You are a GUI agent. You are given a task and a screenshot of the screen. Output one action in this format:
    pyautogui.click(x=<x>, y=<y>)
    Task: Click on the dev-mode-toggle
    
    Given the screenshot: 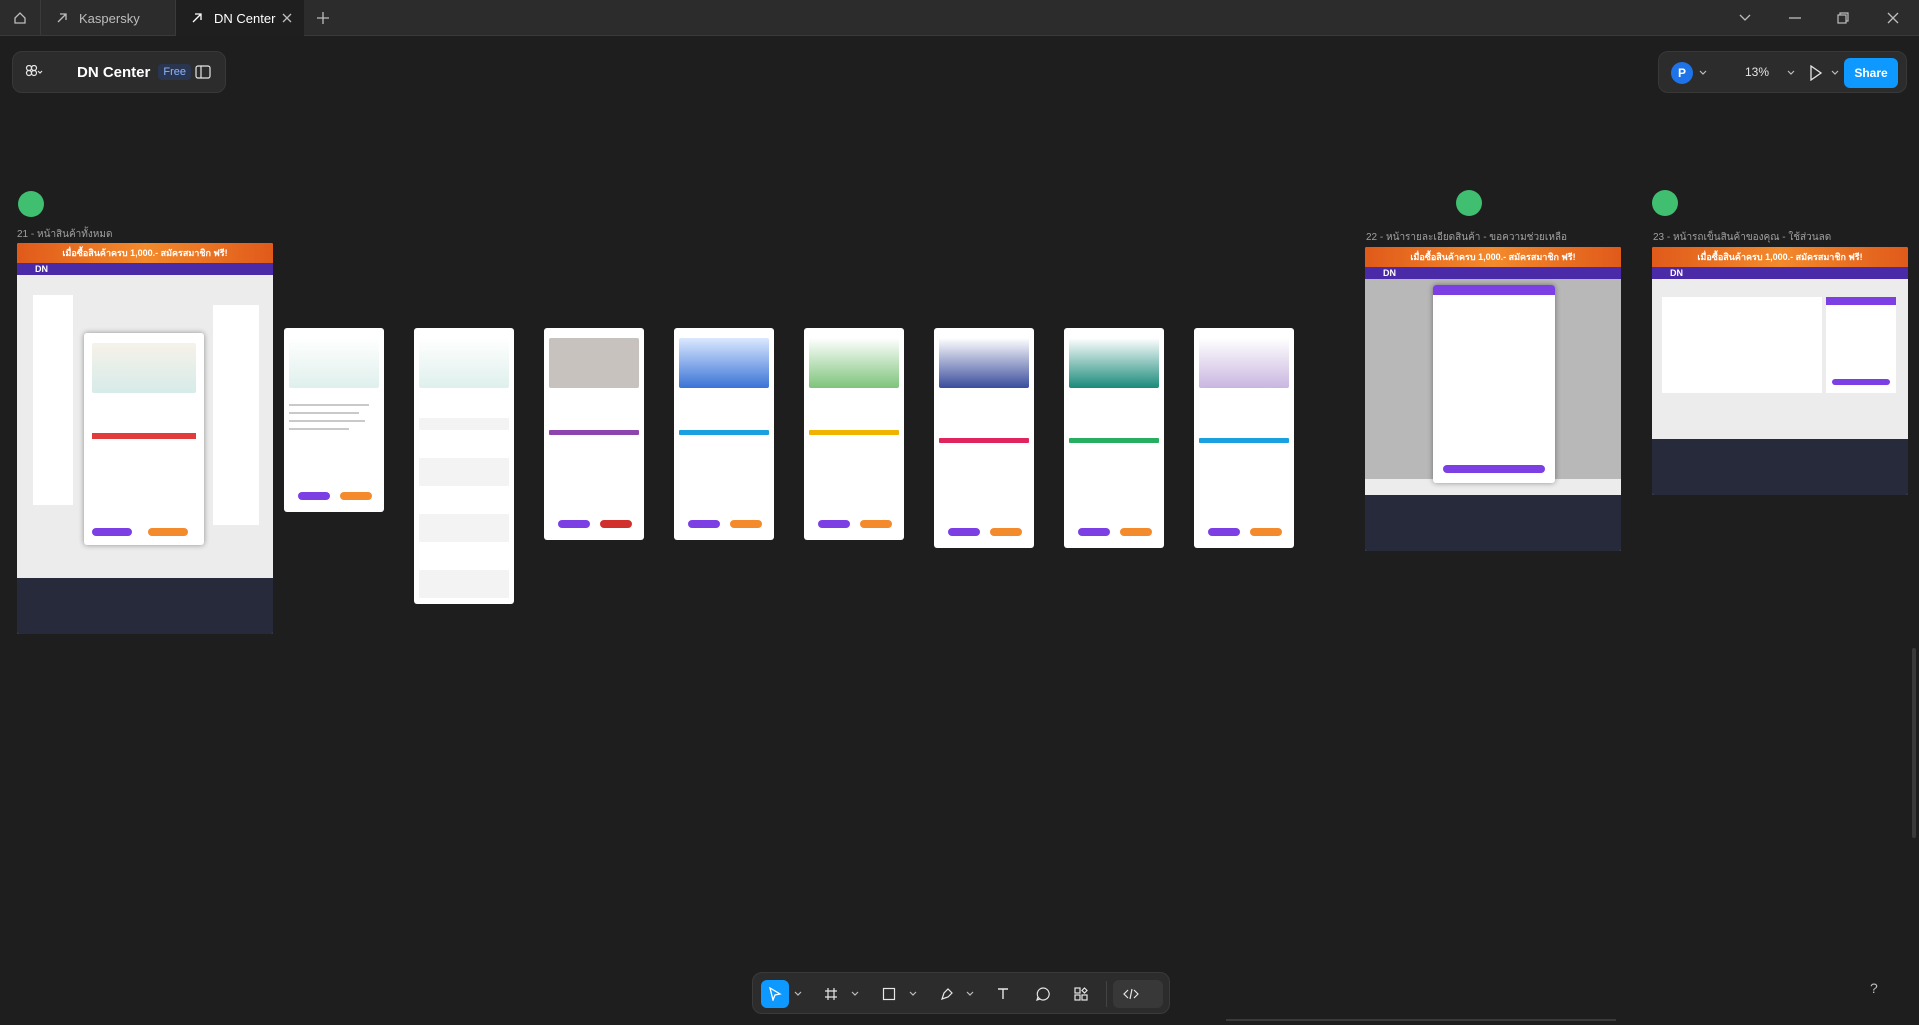 What is the action you would take?
    pyautogui.click(x=1138, y=994)
    